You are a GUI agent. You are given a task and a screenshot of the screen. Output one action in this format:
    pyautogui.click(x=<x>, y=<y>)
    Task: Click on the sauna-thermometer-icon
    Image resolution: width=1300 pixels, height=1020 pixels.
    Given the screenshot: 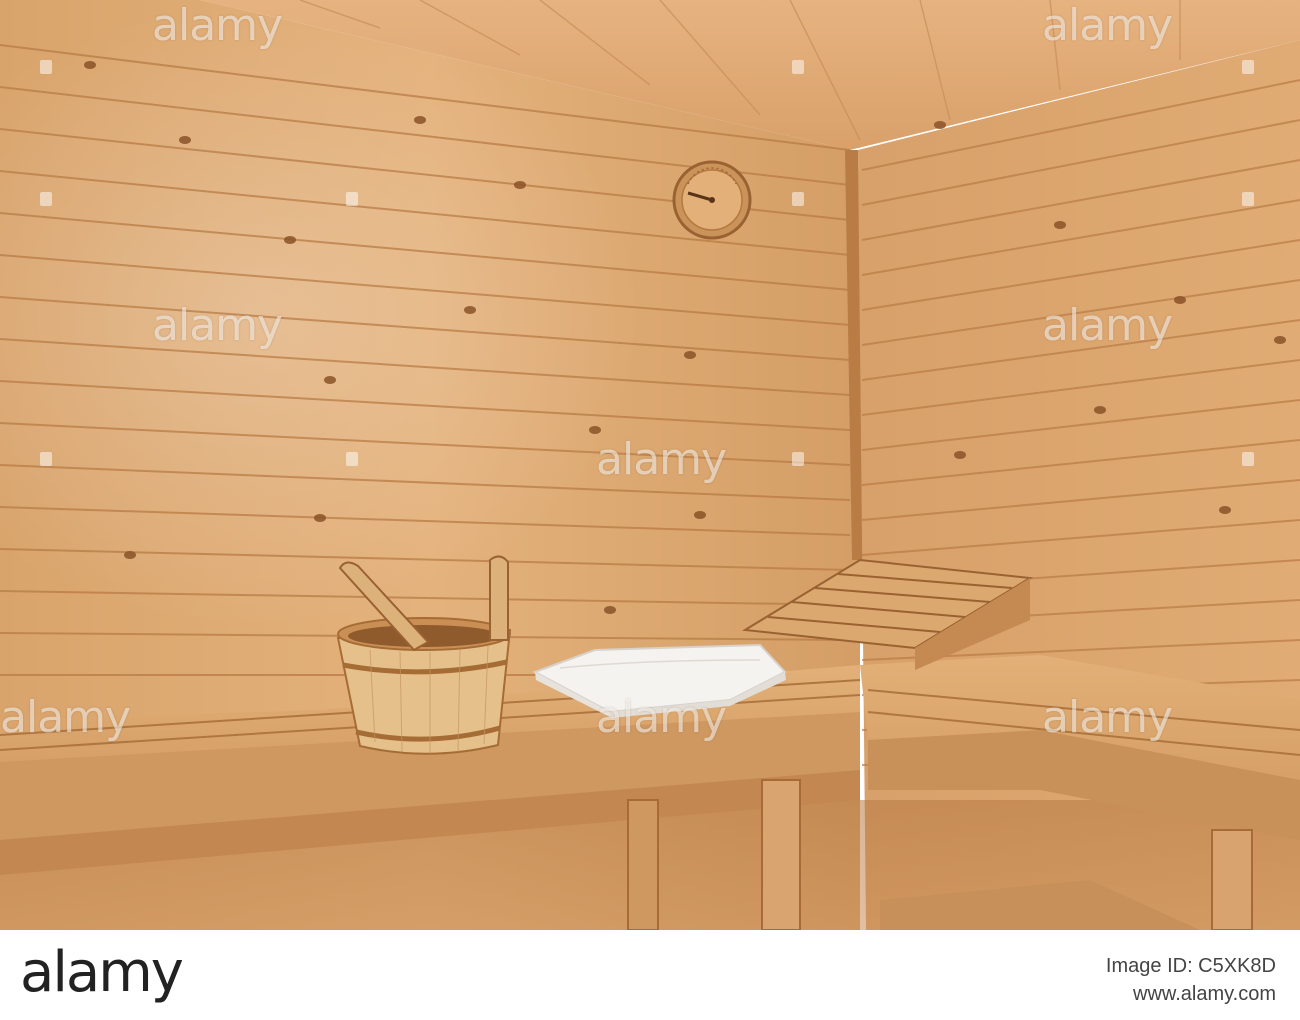 What is the action you would take?
    pyautogui.click(x=712, y=200)
    